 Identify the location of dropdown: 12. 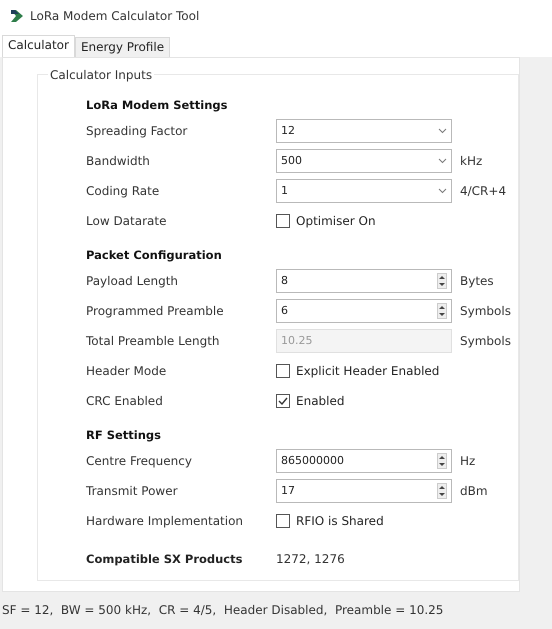
(364, 130).